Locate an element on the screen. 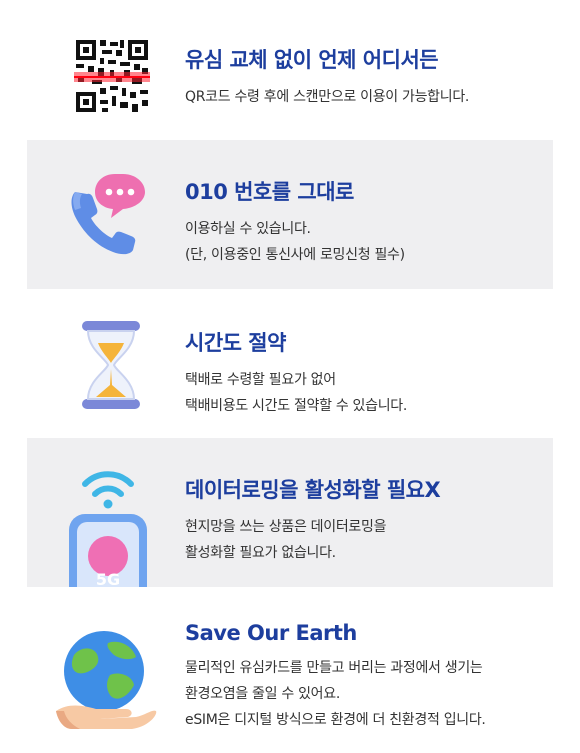  description-line: 택배비용도 시간도 절약할 수 있습니다. is located at coordinates (296, 406).